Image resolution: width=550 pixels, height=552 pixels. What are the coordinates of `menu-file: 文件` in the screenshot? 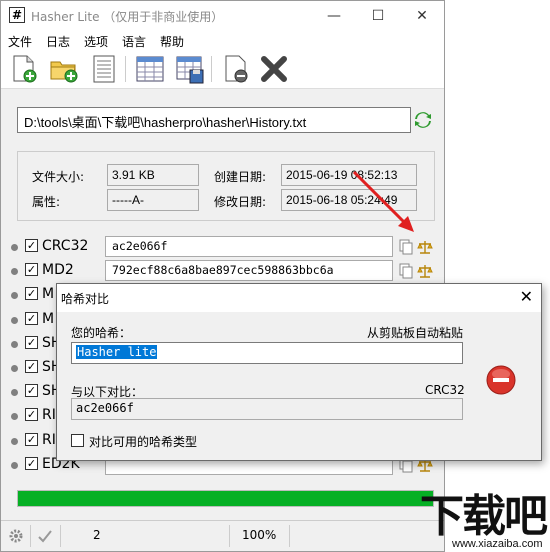 It's located at (20, 41).